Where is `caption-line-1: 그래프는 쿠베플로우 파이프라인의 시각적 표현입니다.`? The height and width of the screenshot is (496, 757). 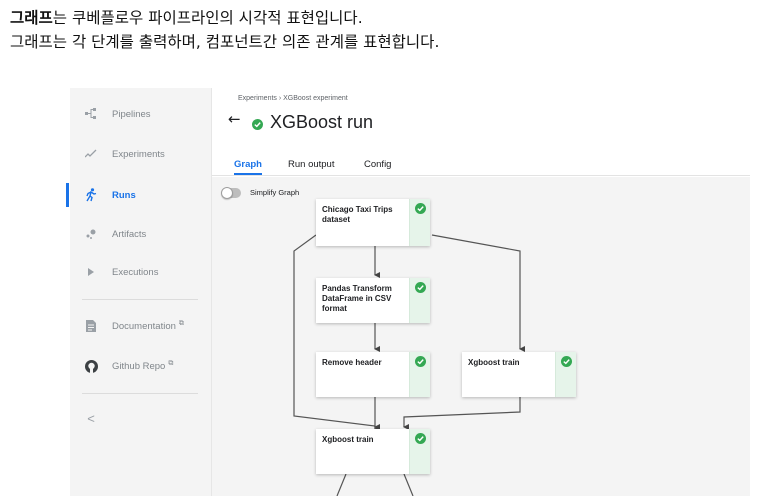 caption-line-1: 그래프는 쿠베플로우 파이프라인의 시각적 표현입니다. is located at coordinates (224, 18).